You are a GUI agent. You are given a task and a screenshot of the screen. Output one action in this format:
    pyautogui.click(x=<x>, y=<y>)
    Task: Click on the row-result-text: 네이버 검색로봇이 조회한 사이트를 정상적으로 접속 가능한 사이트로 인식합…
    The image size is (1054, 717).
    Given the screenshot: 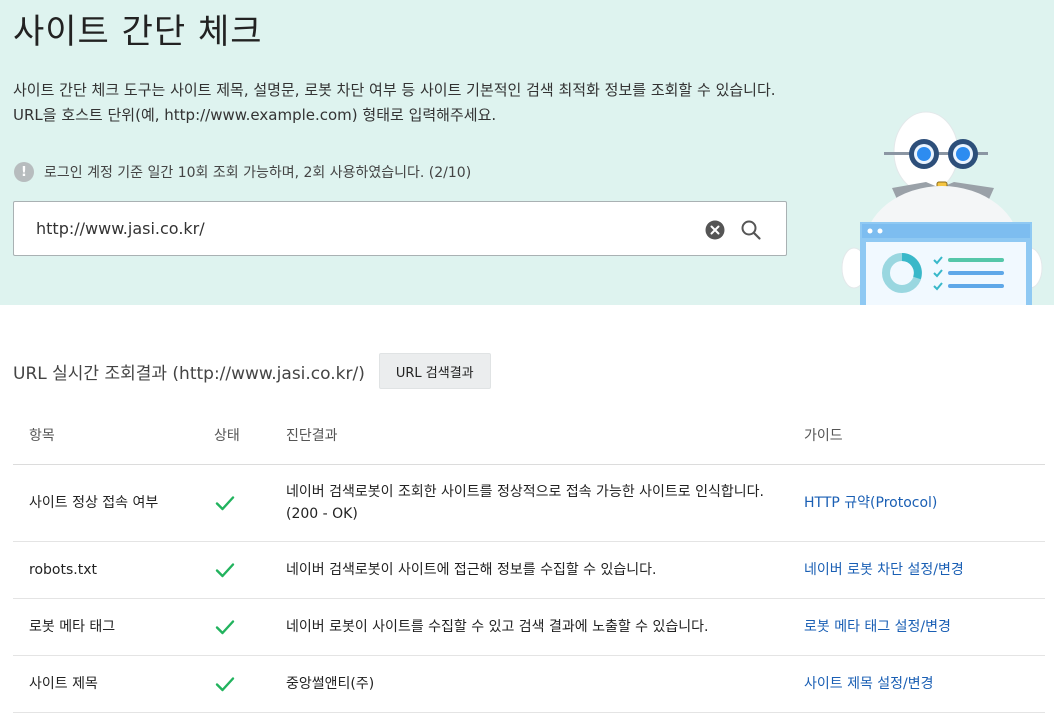 What is the action you would take?
    pyautogui.click(x=525, y=491)
    